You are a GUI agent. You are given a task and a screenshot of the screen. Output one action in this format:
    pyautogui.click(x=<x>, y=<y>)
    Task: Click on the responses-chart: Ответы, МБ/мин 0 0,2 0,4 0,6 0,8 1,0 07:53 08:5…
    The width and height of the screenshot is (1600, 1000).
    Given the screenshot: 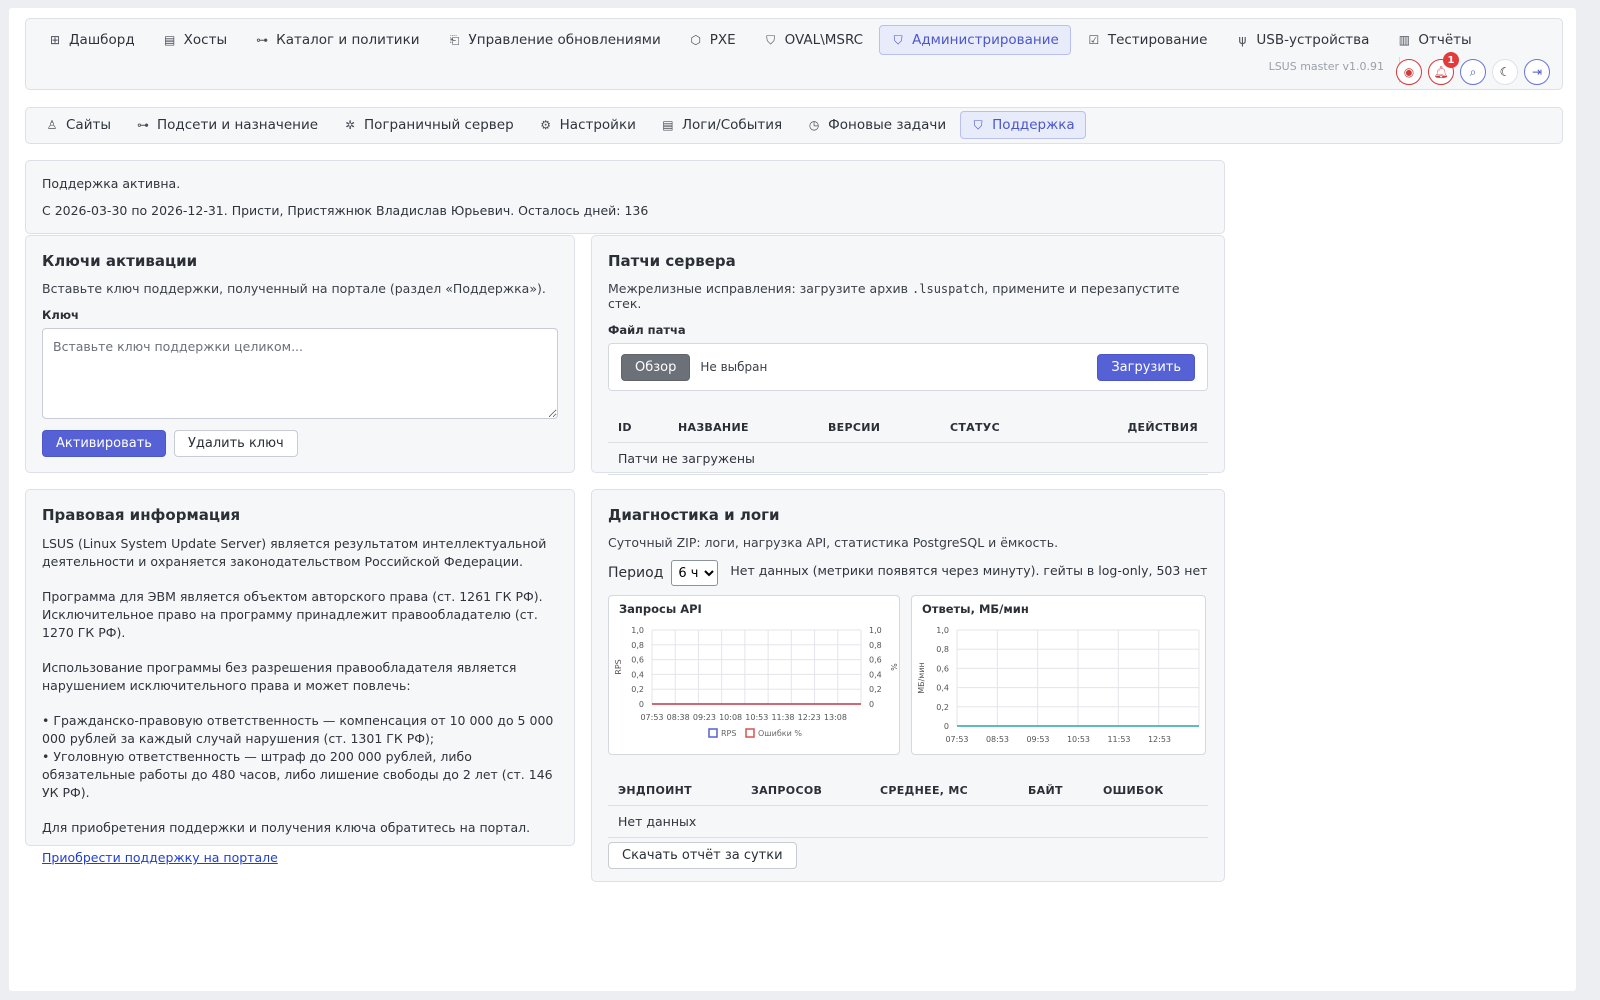 What is the action you would take?
    pyautogui.click(x=1058, y=675)
    